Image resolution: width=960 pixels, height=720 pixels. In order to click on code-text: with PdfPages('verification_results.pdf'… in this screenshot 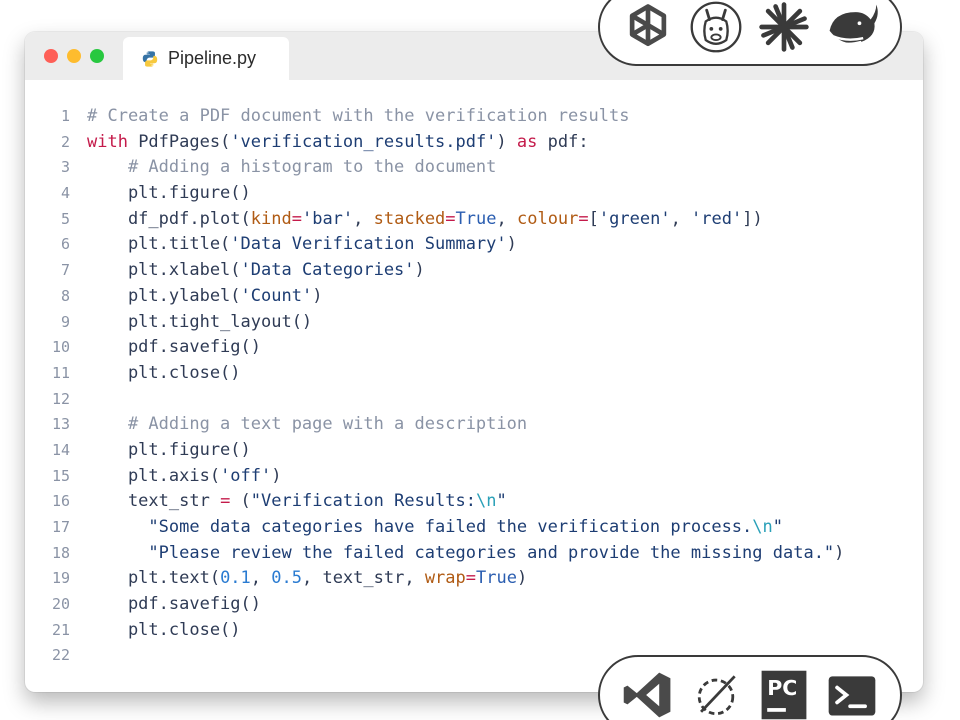, I will do `click(338, 141)`.